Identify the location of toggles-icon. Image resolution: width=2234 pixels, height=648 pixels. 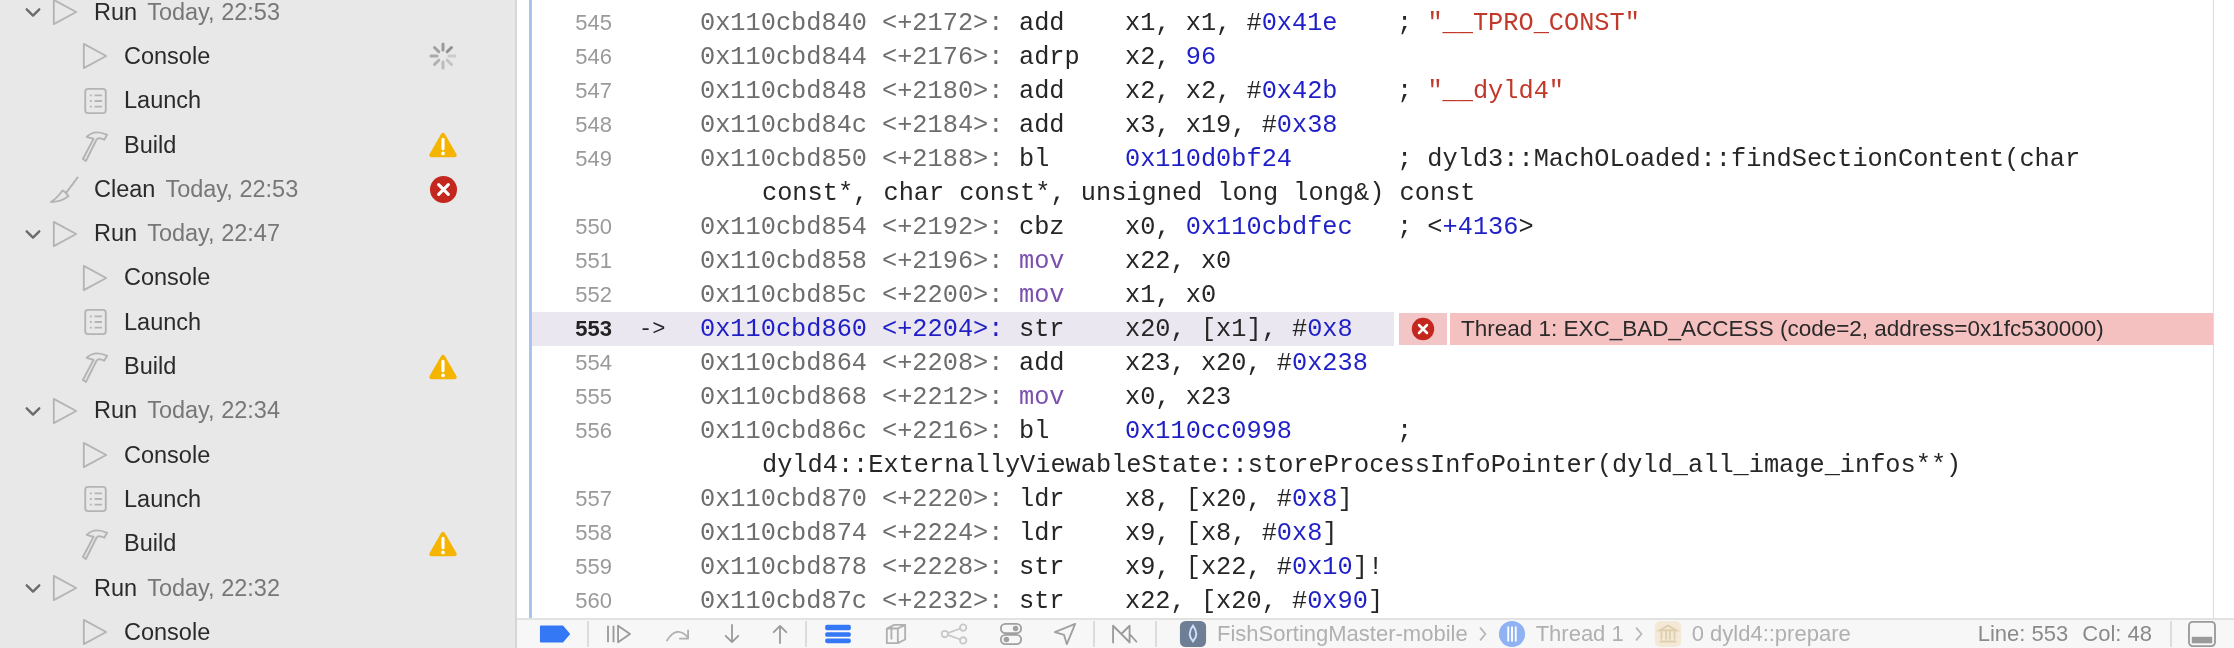
(1011, 634).